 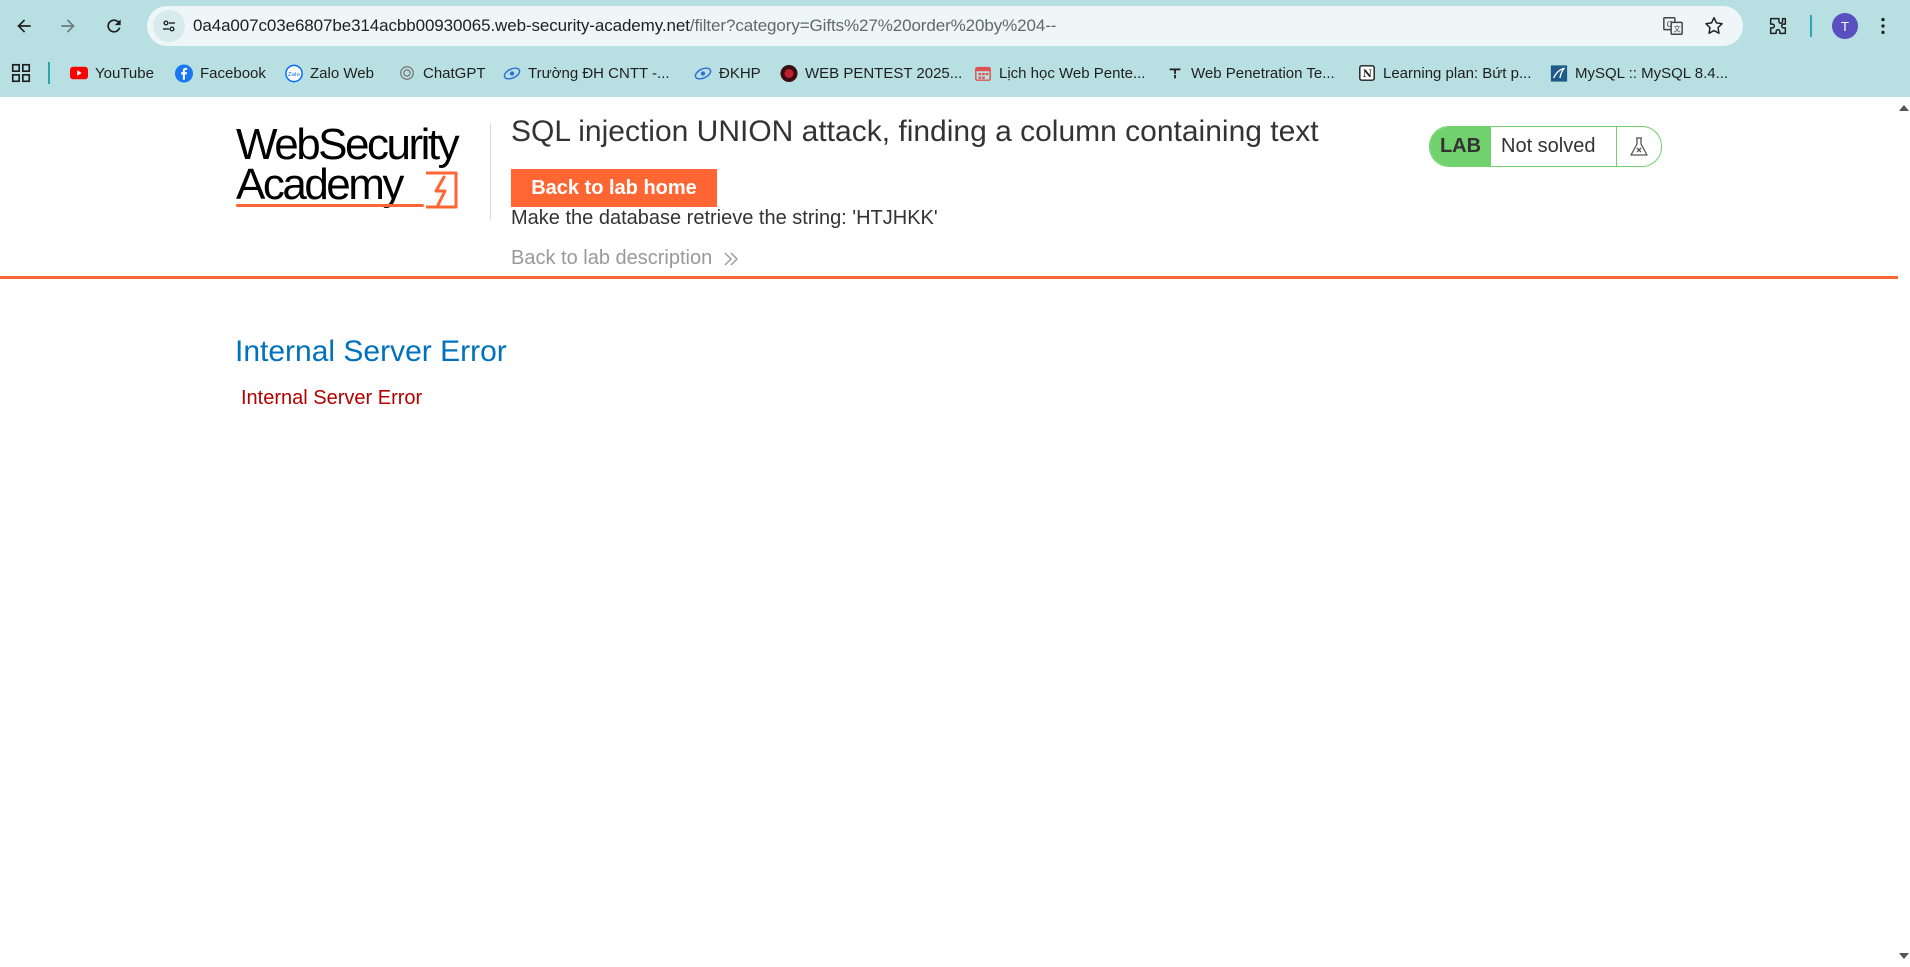 What do you see at coordinates (983, 73) in the screenshot?
I see `calendar-icon` at bounding box center [983, 73].